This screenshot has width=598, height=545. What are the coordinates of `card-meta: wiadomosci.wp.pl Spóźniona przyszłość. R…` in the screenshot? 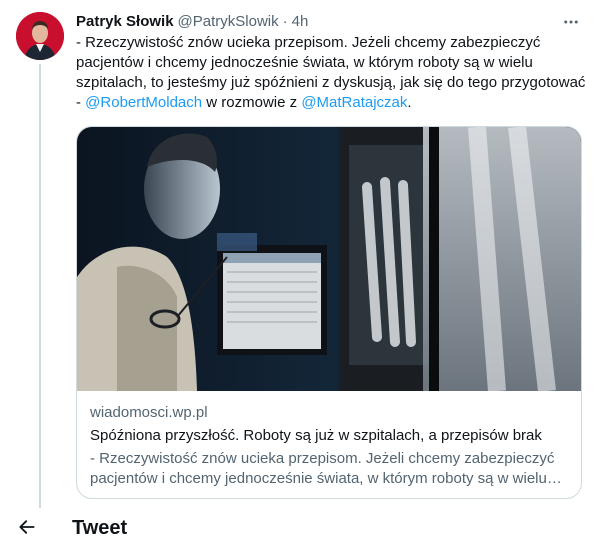 It's located at (330, 446).